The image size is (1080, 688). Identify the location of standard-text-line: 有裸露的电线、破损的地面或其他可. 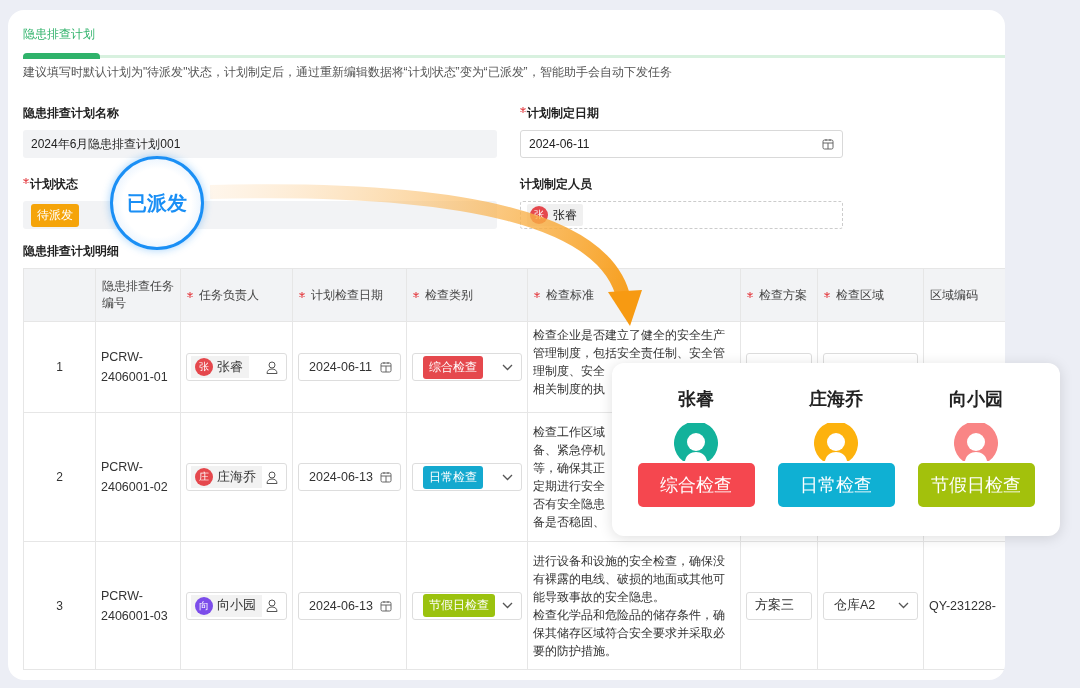
(629, 579).